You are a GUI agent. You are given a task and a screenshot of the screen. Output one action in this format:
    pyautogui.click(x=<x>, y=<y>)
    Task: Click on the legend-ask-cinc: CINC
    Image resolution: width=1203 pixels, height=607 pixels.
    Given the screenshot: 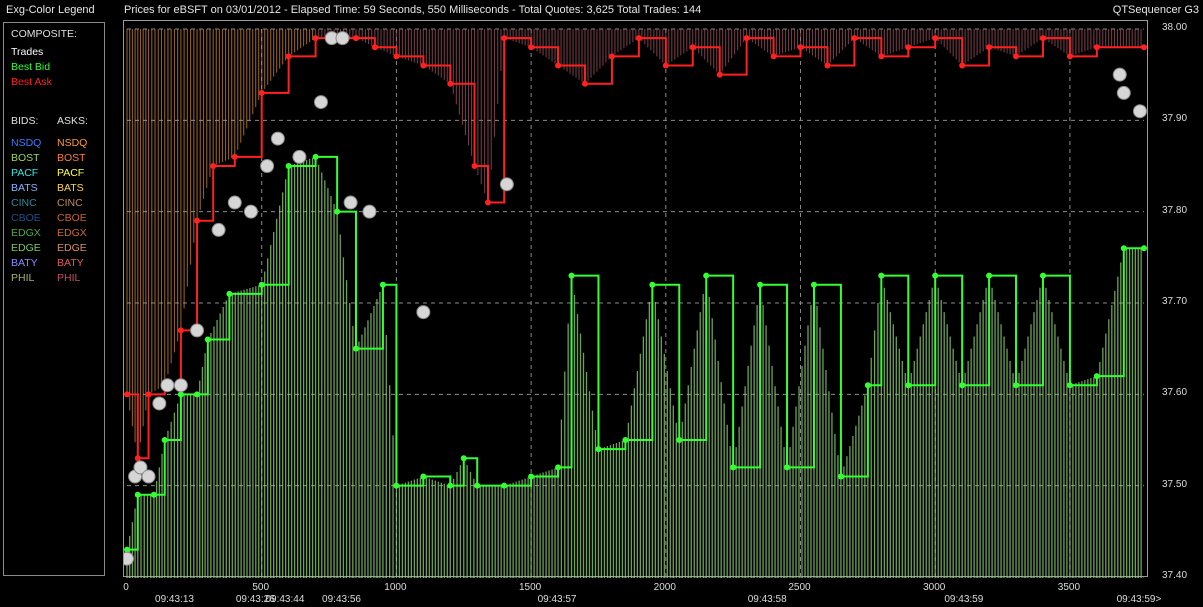 What is the action you would take?
    pyautogui.click(x=70, y=203)
    